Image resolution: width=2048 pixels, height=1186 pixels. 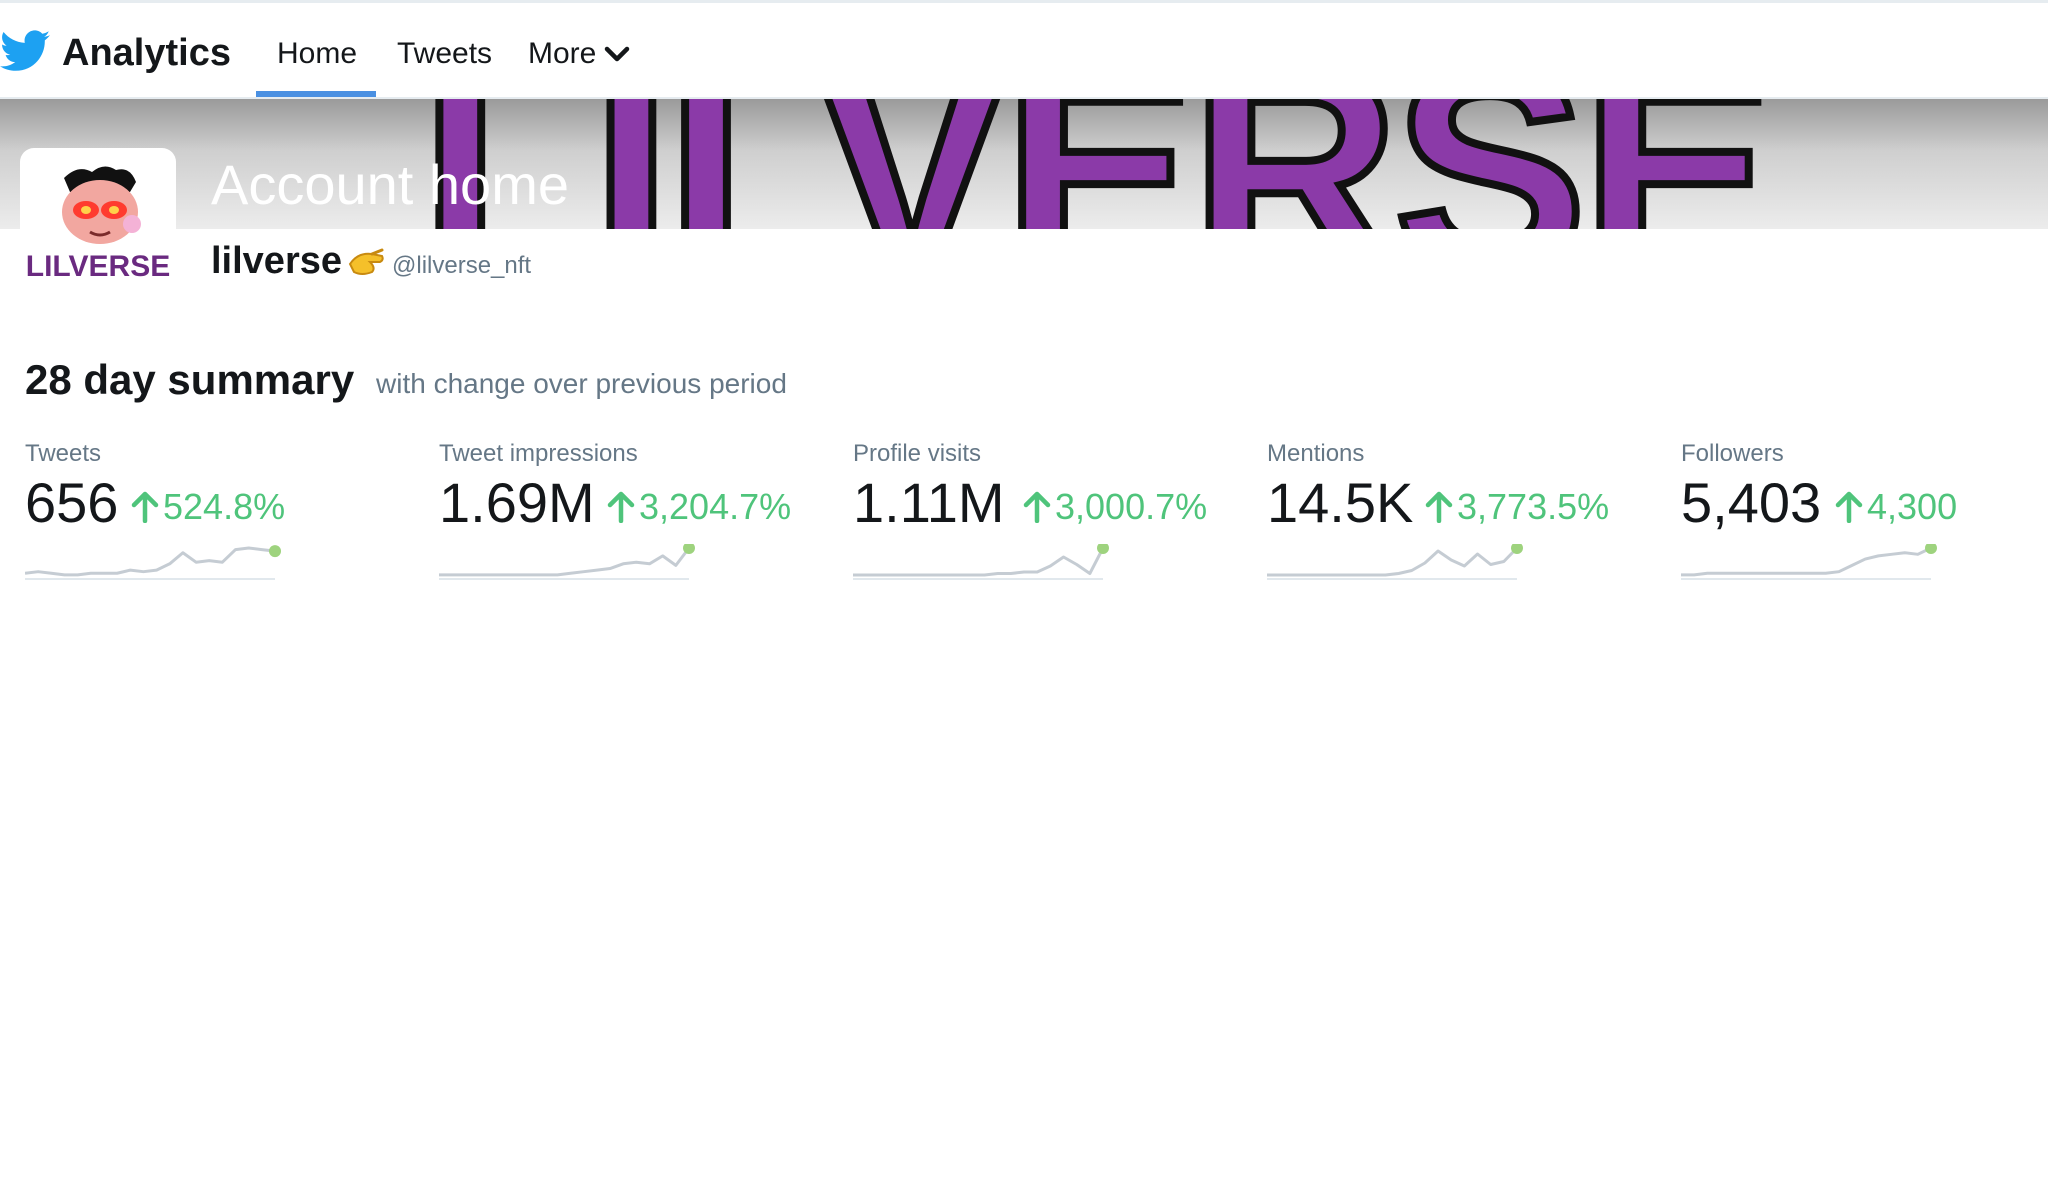 I want to click on nav-tab-label: Home, so click(x=317, y=53).